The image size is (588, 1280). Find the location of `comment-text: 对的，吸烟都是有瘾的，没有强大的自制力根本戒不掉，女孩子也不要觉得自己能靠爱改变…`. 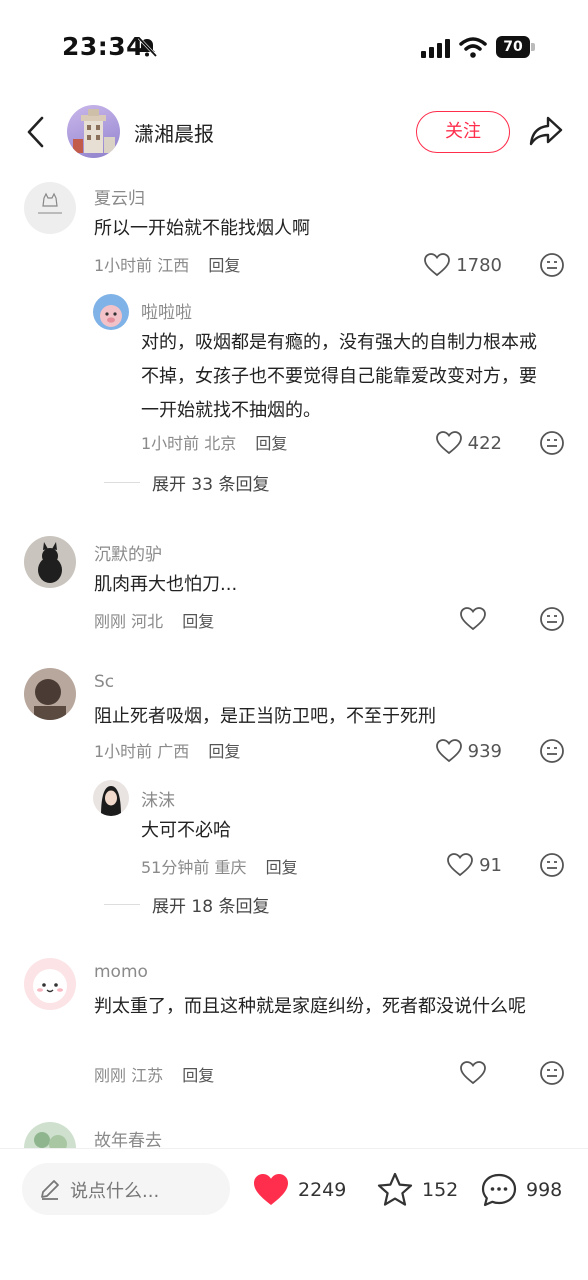

comment-text: 对的，吸烟都是有瘾的，没有强大的自制力根本戒不掉，女孩子也不要觉得自己能靠爱改变… is located at coordinates (339, 376).